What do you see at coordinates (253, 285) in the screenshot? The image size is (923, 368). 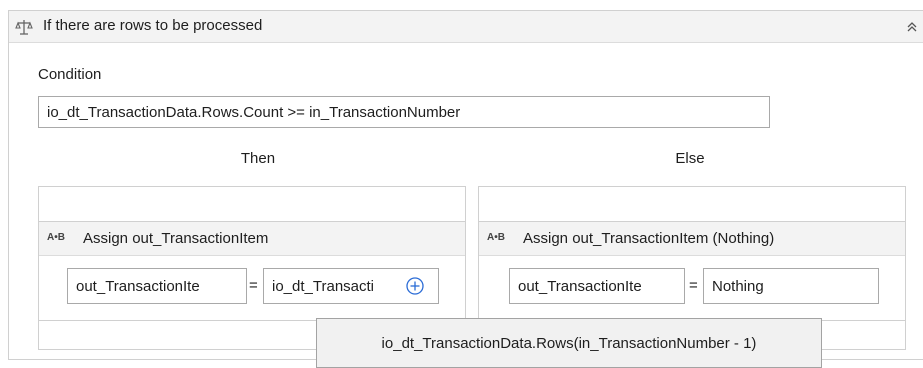 I see `then-assign-equals: =` at bounding box center [253, 285].